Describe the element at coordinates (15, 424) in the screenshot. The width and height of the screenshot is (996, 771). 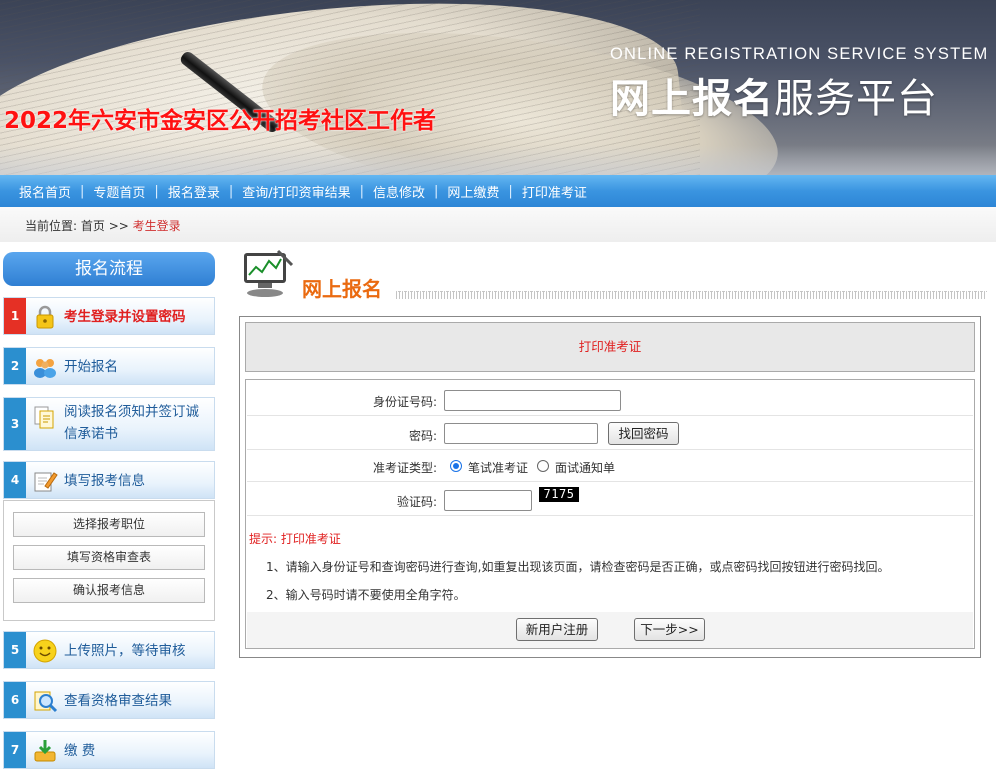
I see `step-number: 3` at that location.